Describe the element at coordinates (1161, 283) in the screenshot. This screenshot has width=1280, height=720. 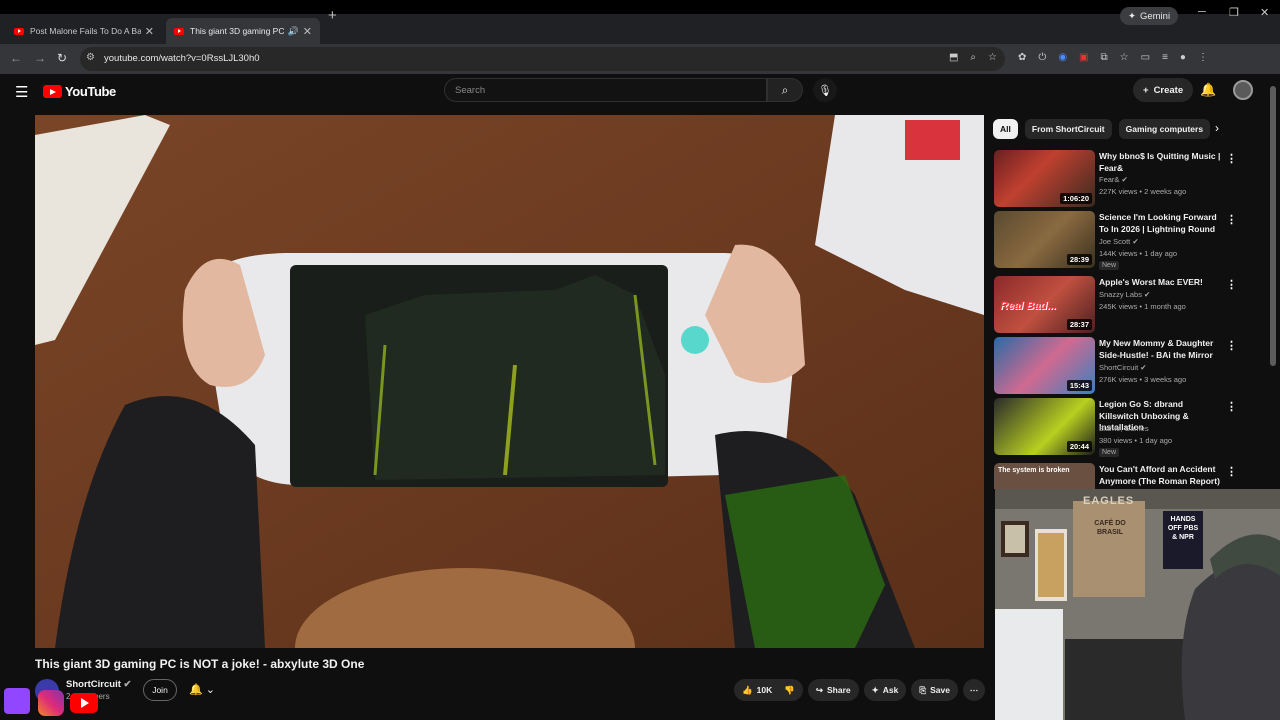
I see `recommendation-title: Apple's Worst Mac EVER!` at that location.